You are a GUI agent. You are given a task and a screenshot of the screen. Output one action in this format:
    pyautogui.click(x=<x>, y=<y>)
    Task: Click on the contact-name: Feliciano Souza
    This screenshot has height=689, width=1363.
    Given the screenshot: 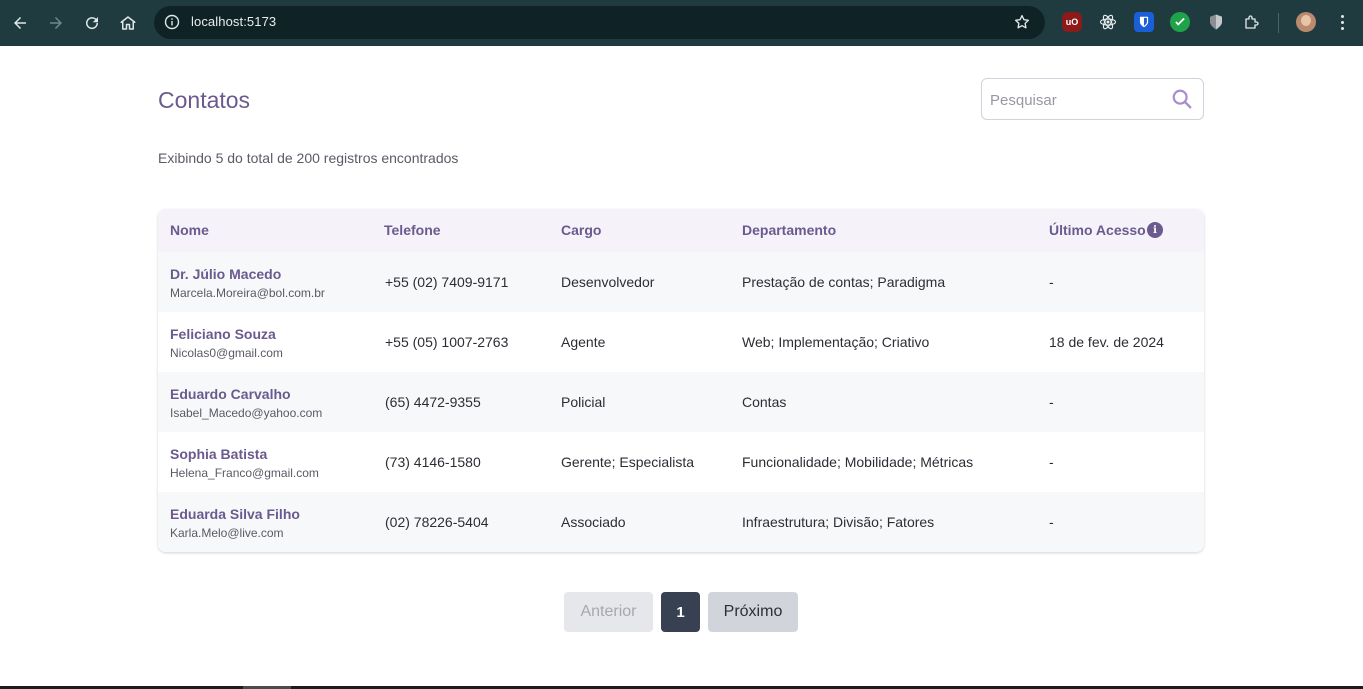 What is the action you would take?
    pyautogui.click(x=223, y=334)
    